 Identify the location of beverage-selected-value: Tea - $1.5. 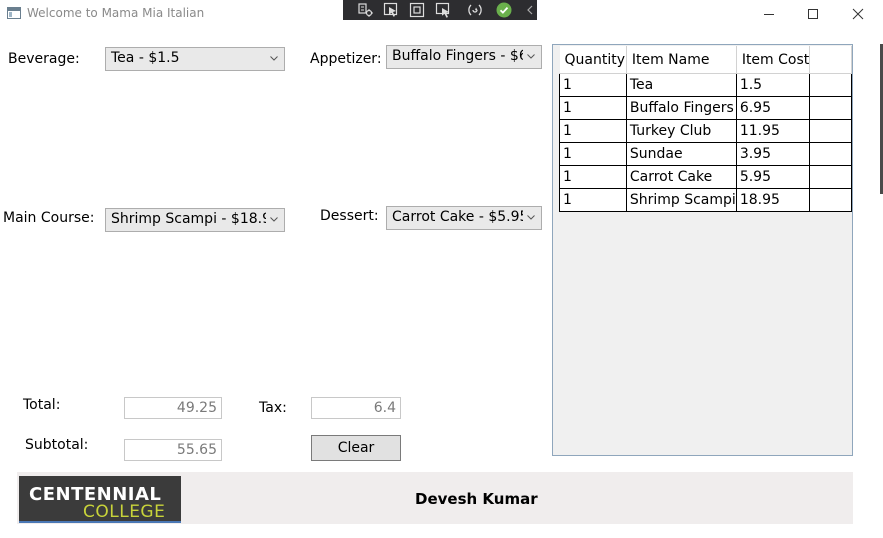
(145, 58).